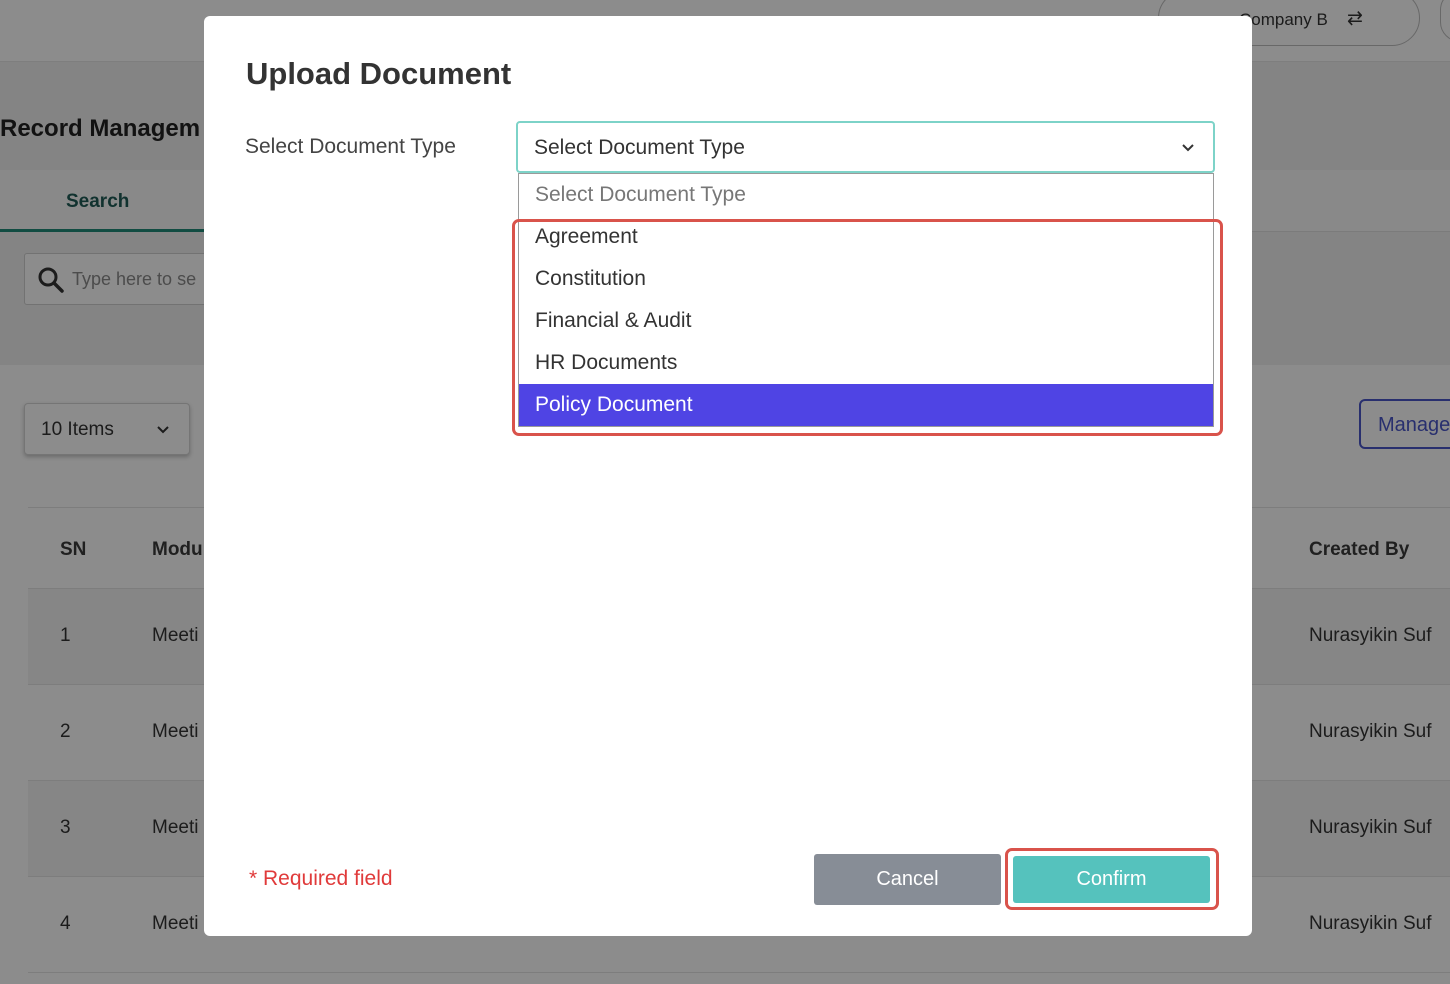 This screenshot has width=1450, height=984. Describe the element at coordinates (1112, 879) in the screenshot. I see `highlight-confirm-box` at that location.